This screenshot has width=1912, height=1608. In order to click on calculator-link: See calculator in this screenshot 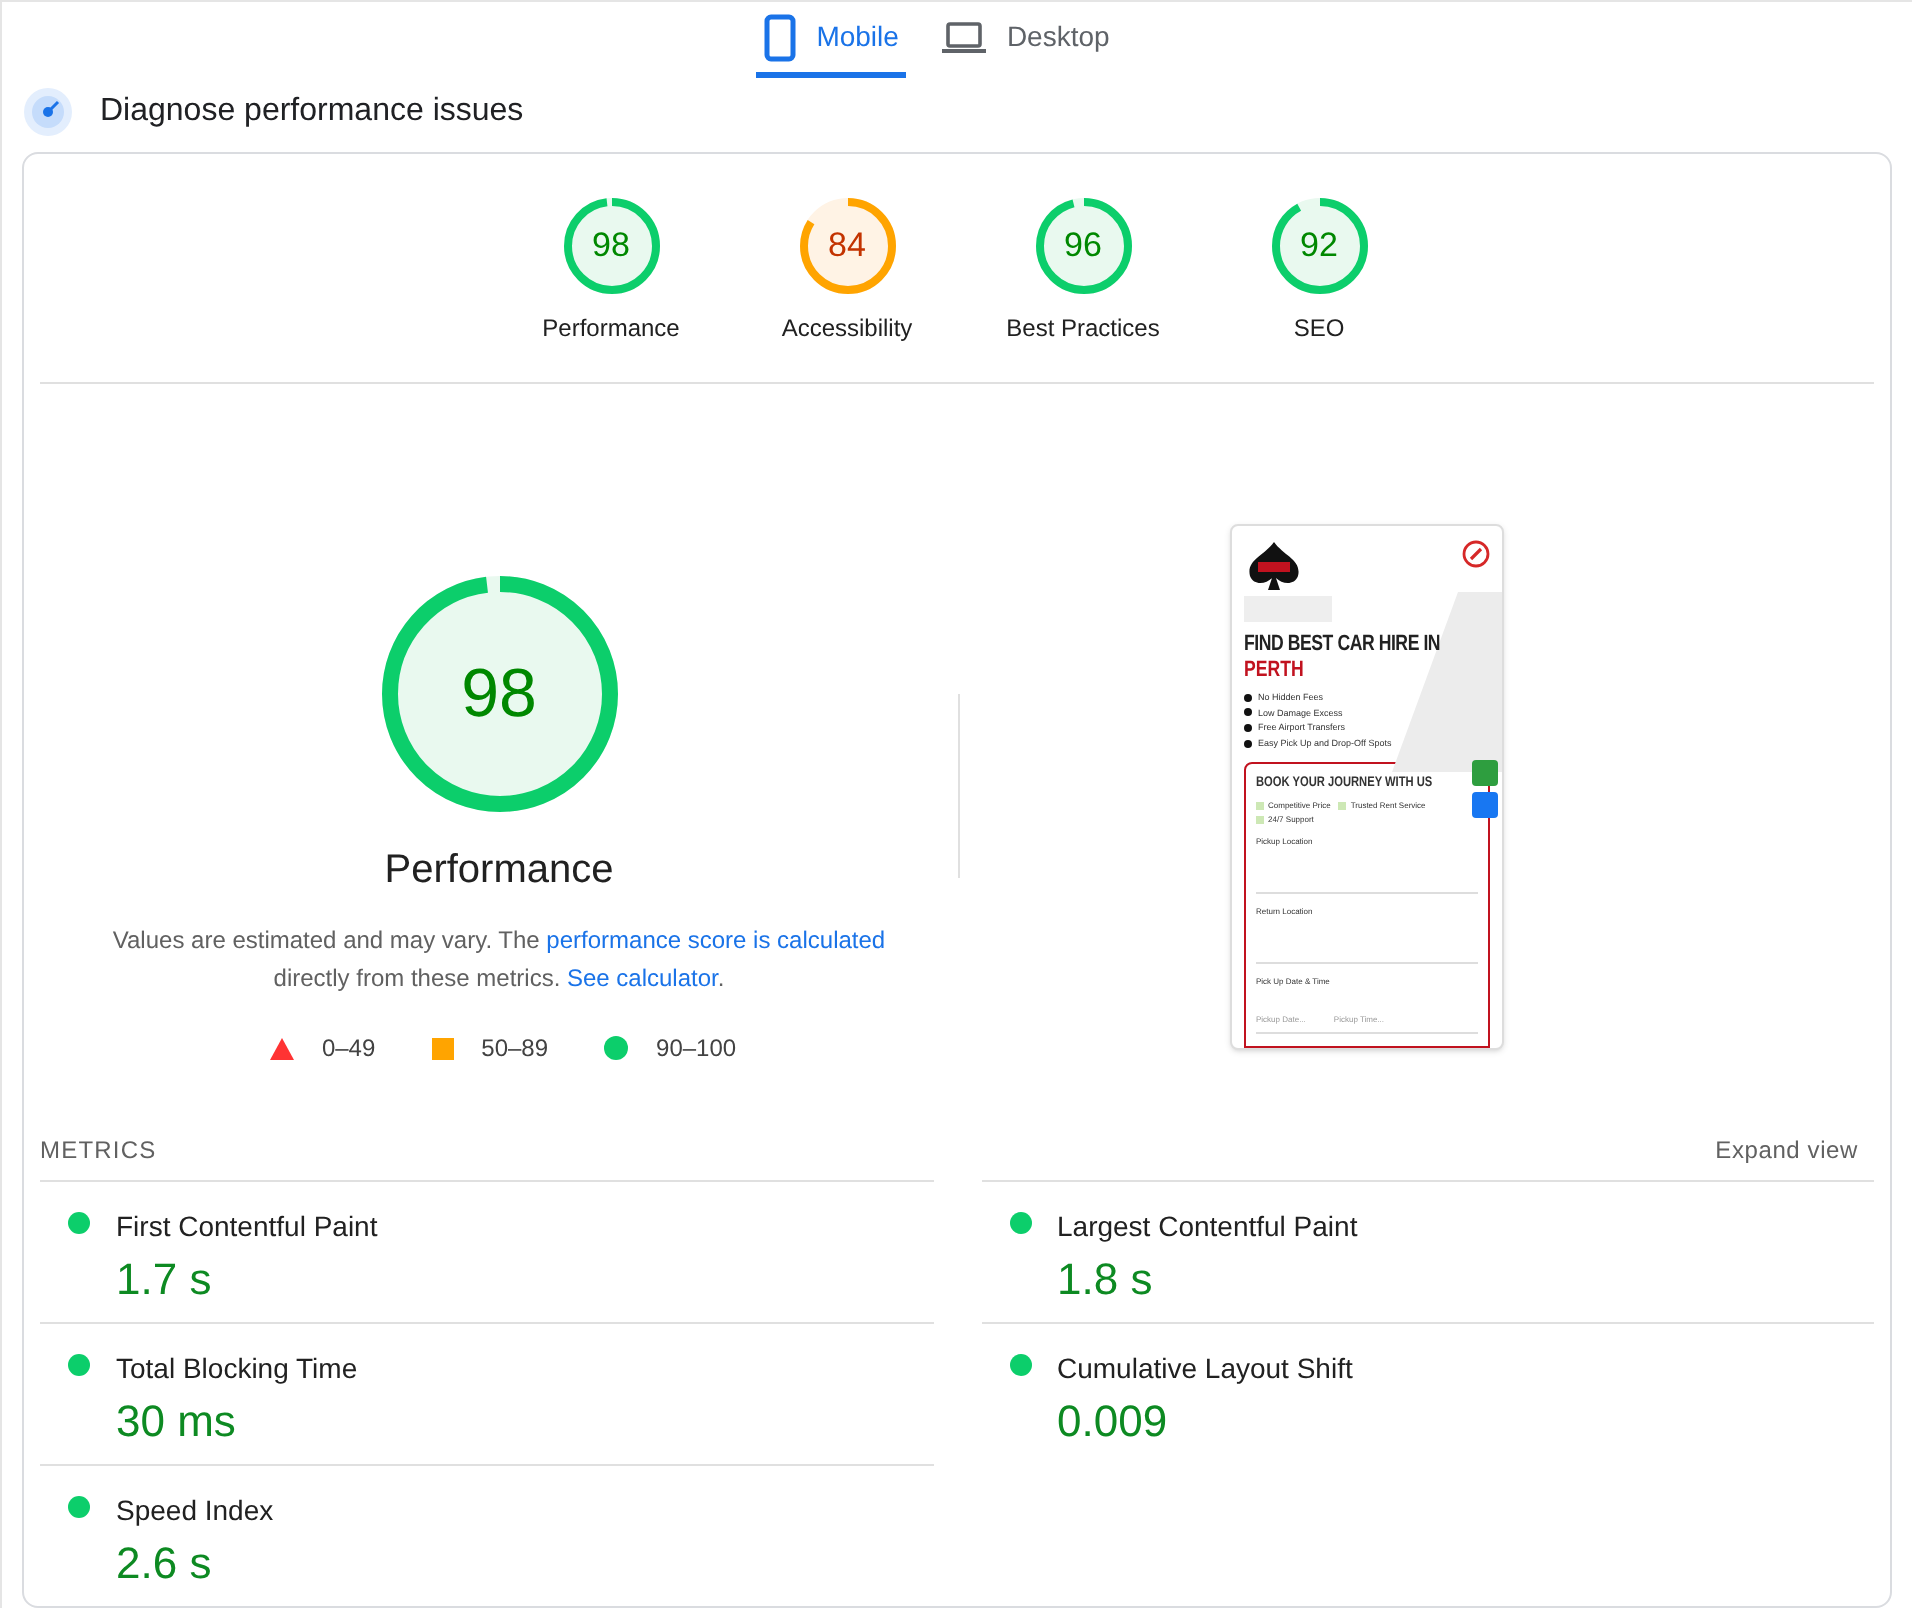, I will do `click(642, 978)`.